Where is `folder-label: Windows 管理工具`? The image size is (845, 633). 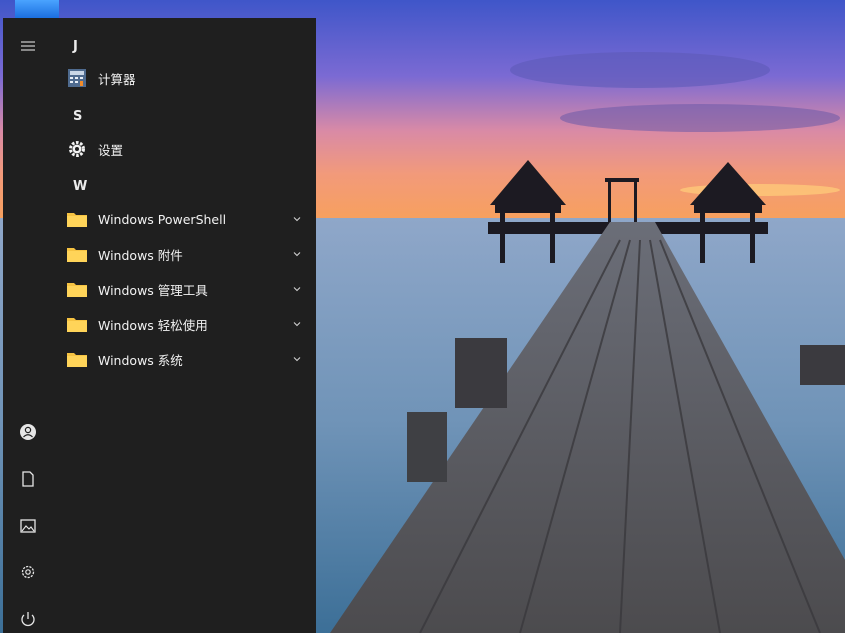
folder-label: Windows 管理工具 is located at coordinates (153, 290).